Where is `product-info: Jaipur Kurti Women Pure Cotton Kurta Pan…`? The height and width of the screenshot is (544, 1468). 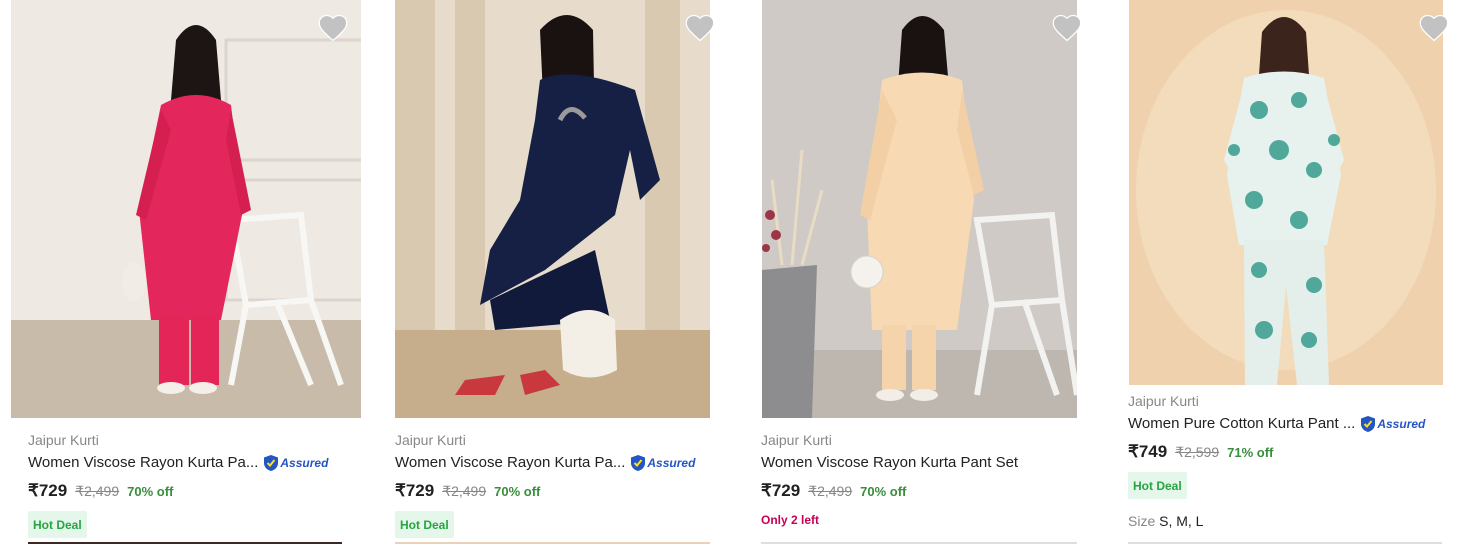
product-info: Jaipur Kurti Women Pure Cotton Kurta Pan… is located at coordinates (1288, 460).